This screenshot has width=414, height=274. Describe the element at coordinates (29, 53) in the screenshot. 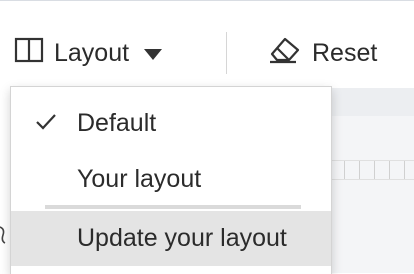

I see `columns-icon` at that location.